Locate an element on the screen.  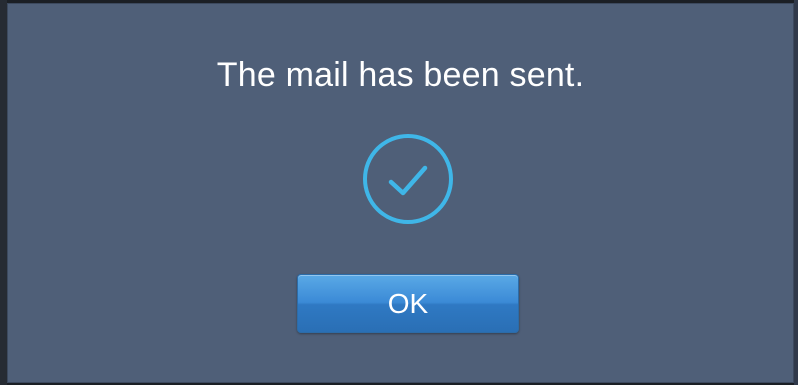
checkmark-circle-icon is located at coordinates (408, 179).